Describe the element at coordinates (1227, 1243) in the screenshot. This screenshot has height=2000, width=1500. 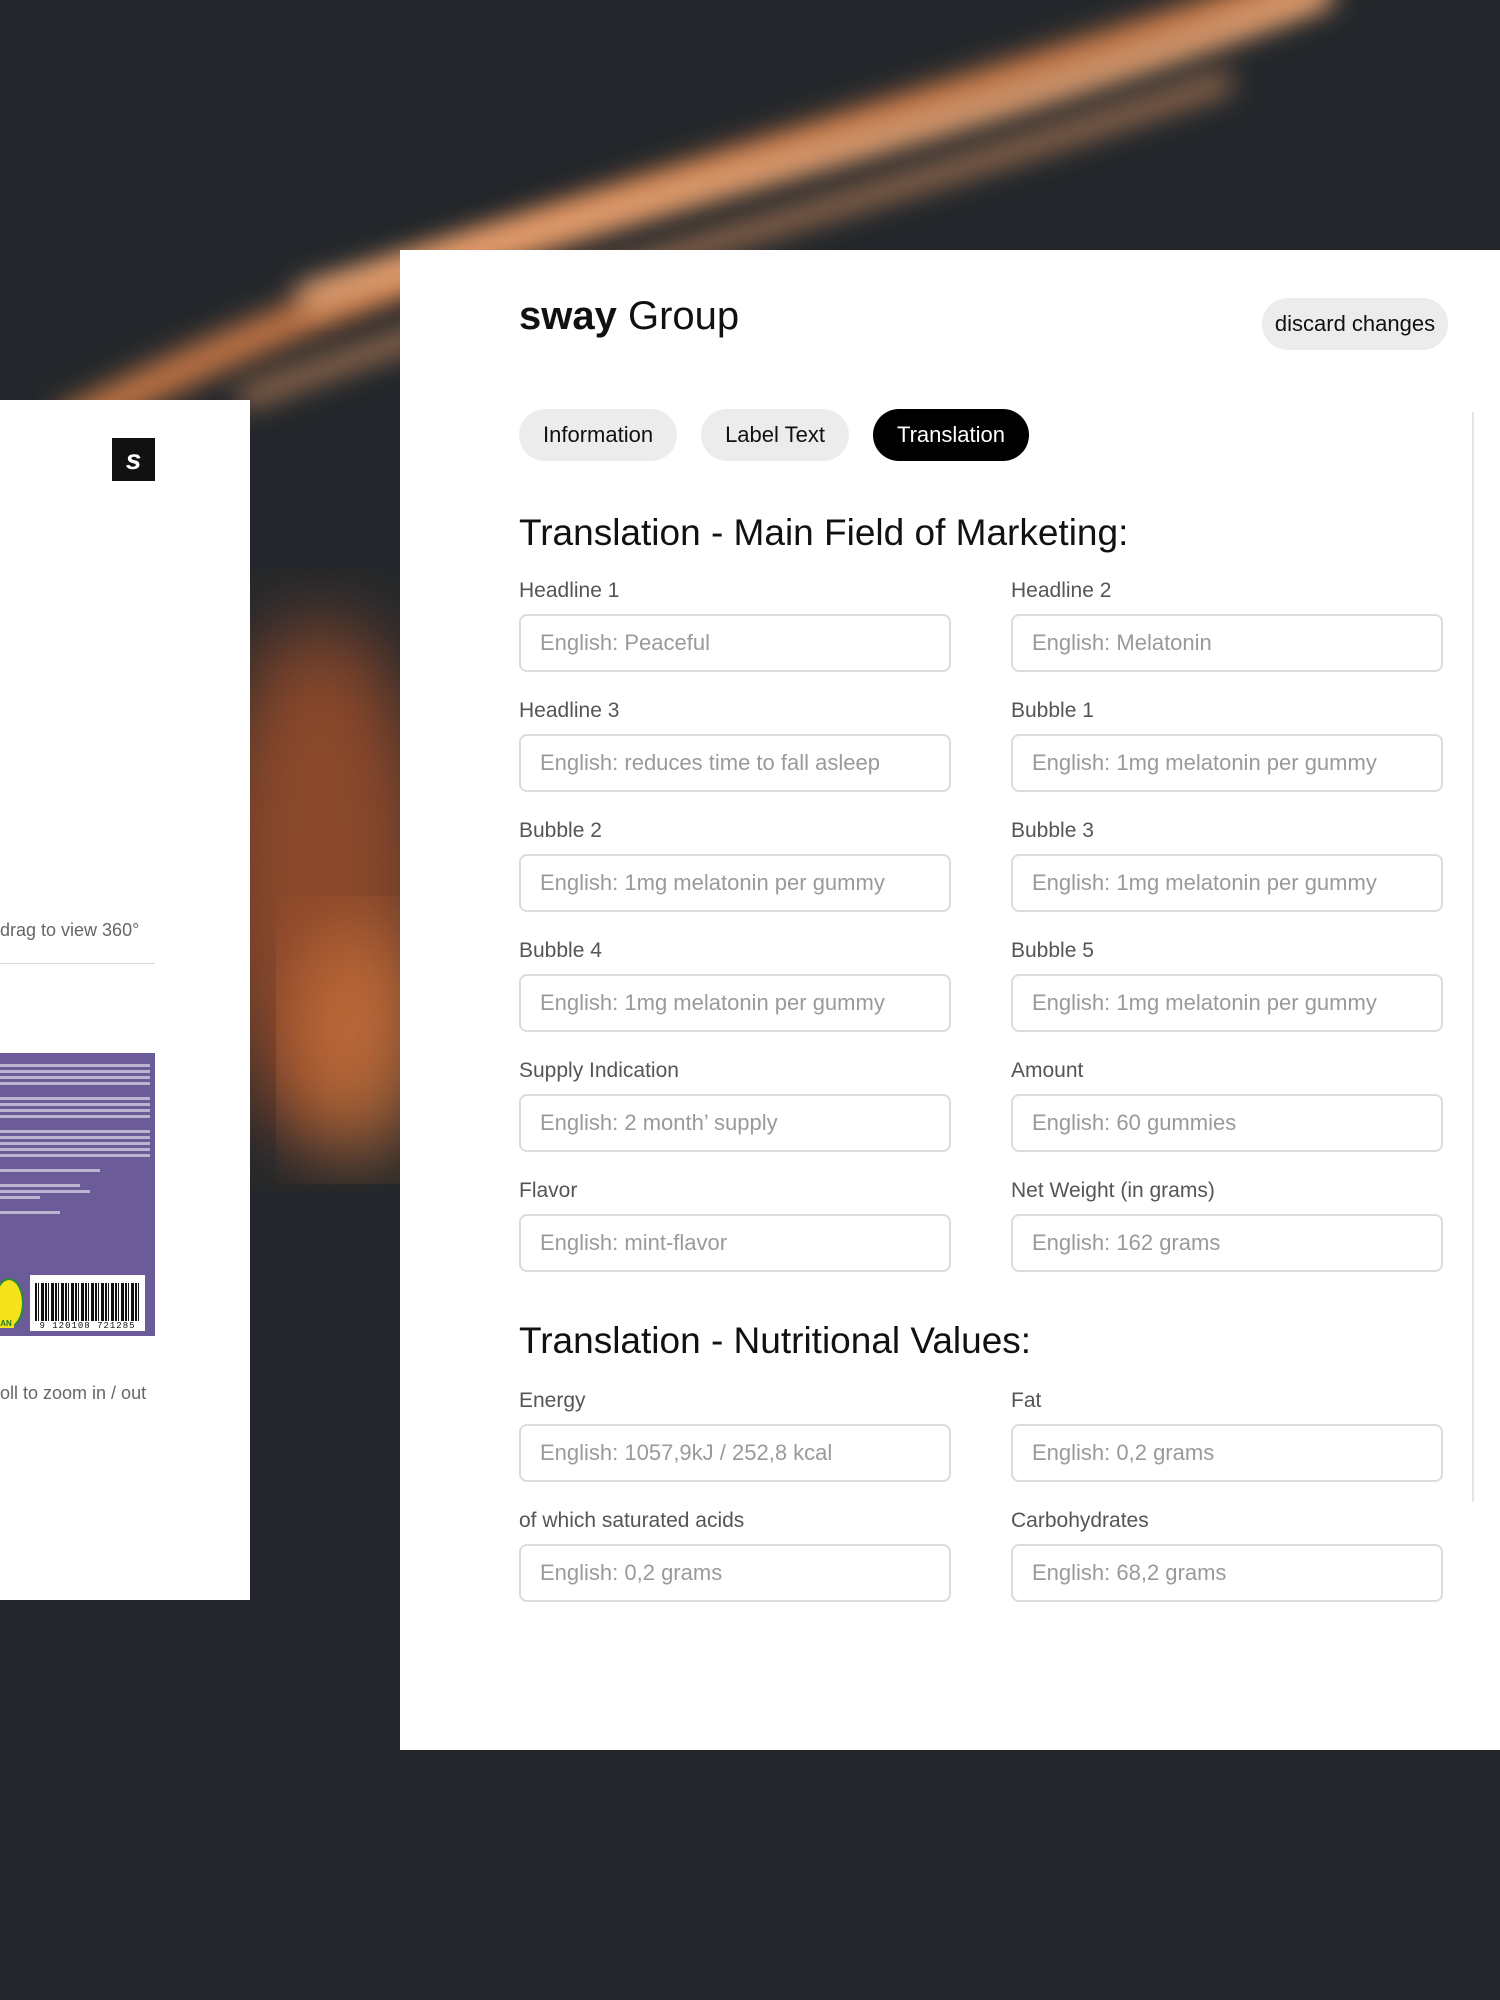
I see `net-weight-input` at that location.